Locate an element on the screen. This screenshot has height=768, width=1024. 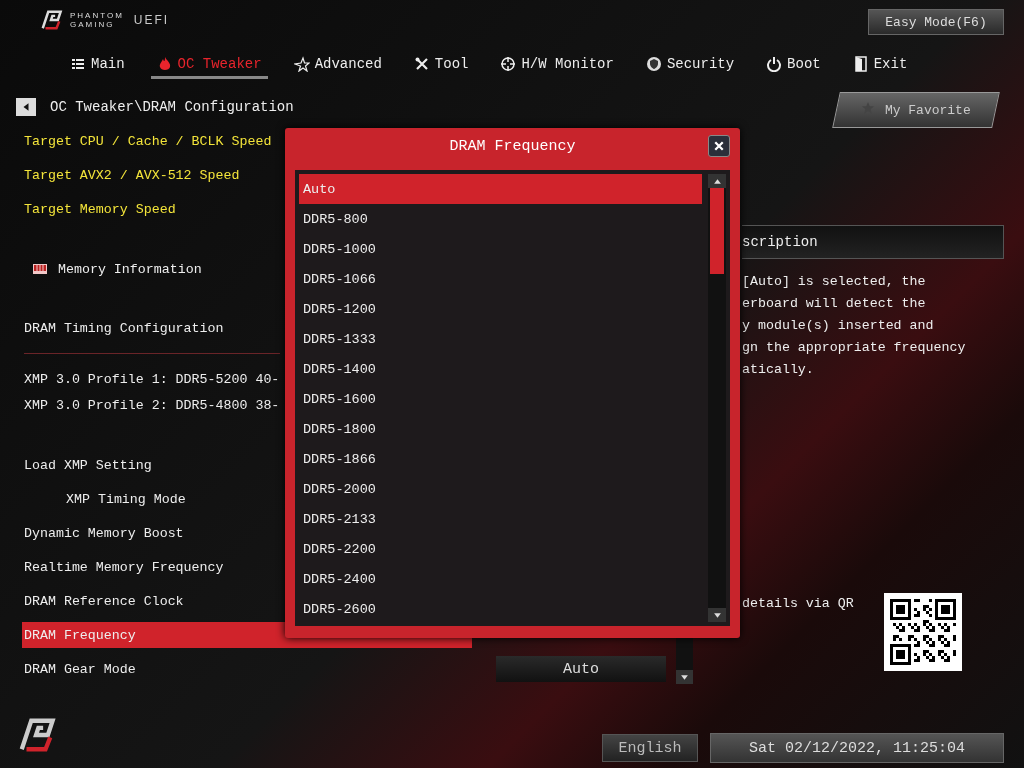
nav-tab: Tool is located at coordinates (441, 65).